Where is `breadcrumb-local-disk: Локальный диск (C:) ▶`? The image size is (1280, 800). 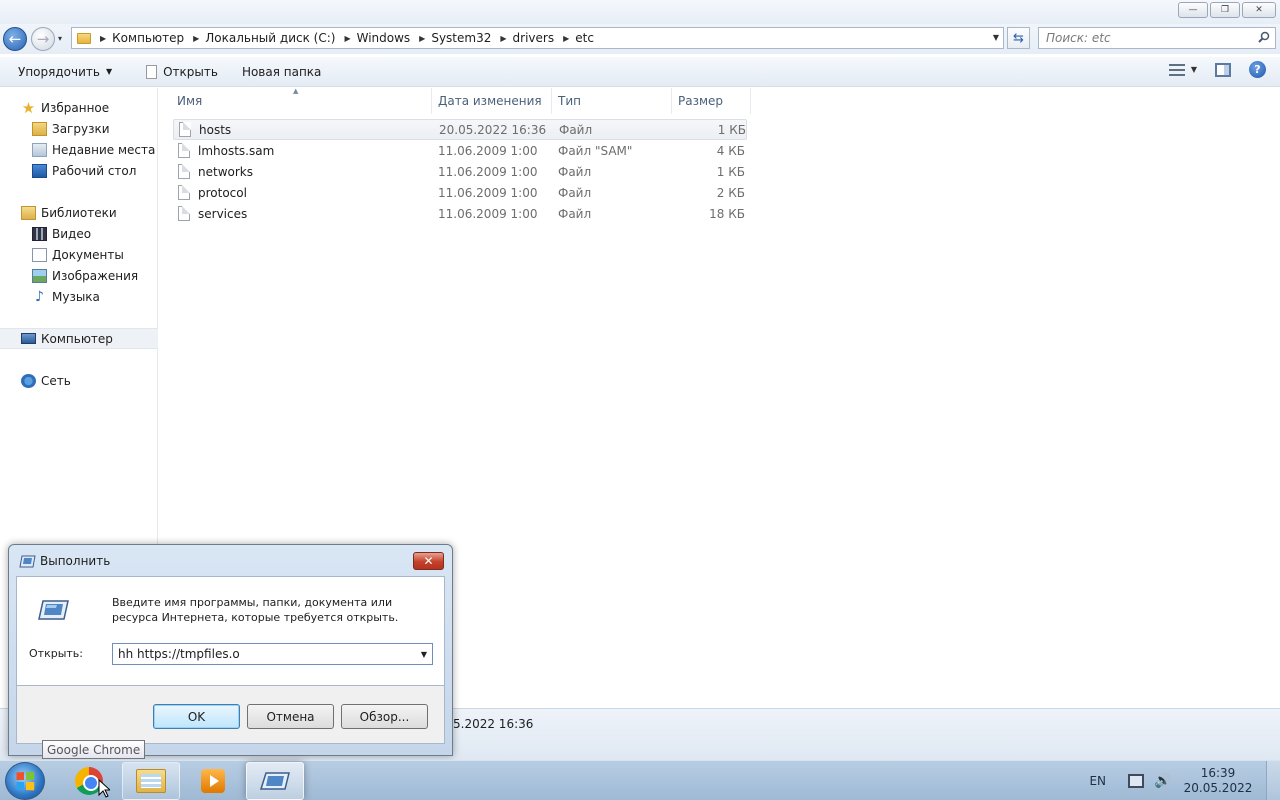
breadcrumb-local-disk: Локальный диск (C:) ▶ is located at coordinates (280, 38).